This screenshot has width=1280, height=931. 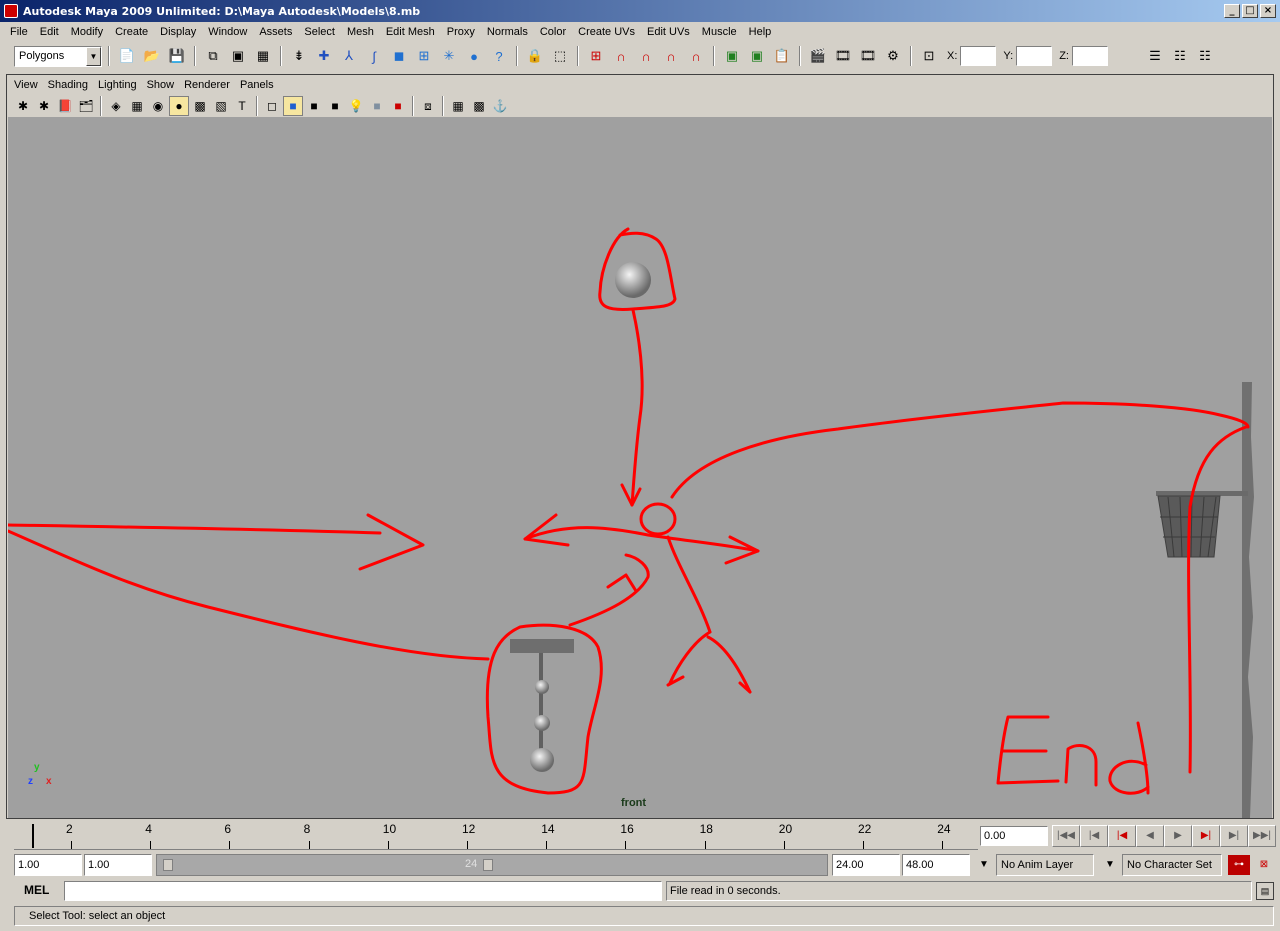 What do you see at coordinates (1122, 836) in the screenshot?
I see `step-back-key-button: |◀` at bounding box center [1122, 836].